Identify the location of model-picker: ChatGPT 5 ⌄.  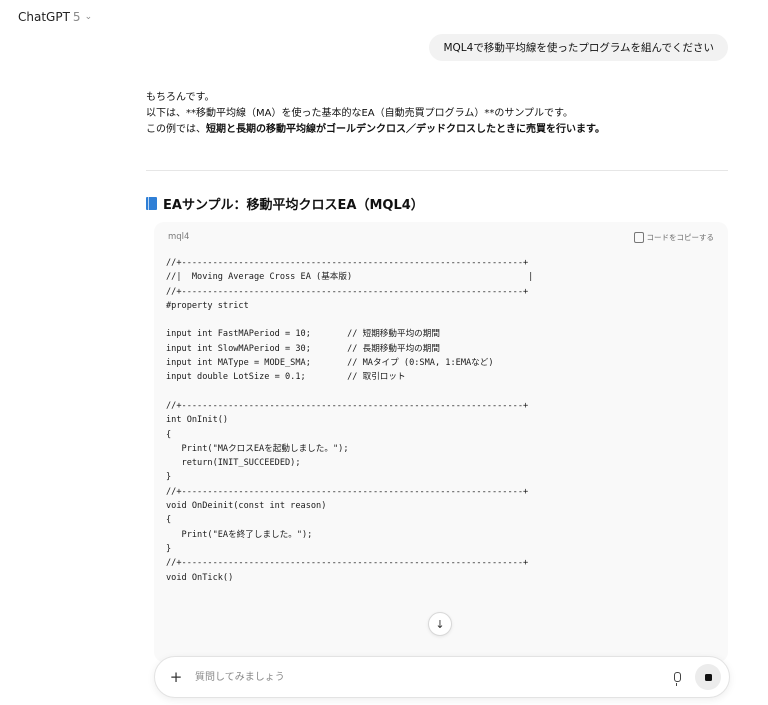
(55, 17).